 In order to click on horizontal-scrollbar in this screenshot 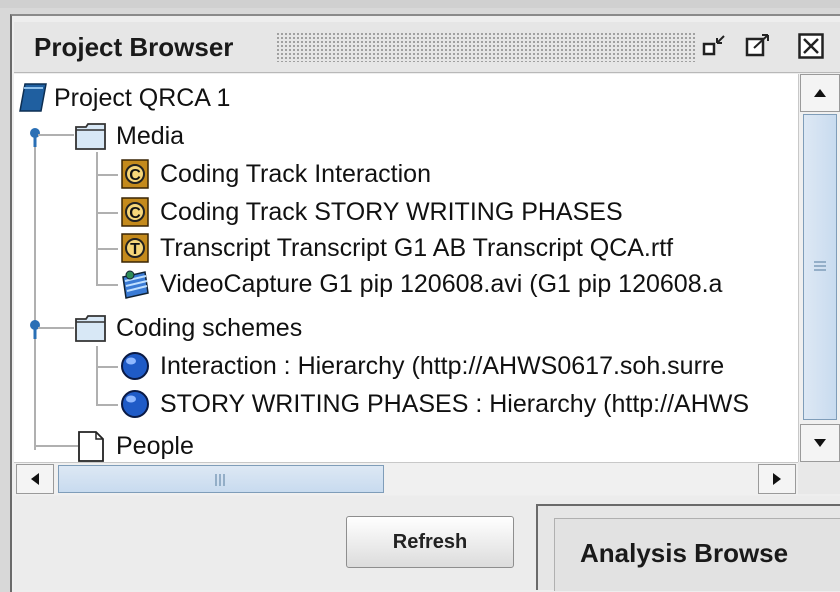, I will do `click(406, 478)`.